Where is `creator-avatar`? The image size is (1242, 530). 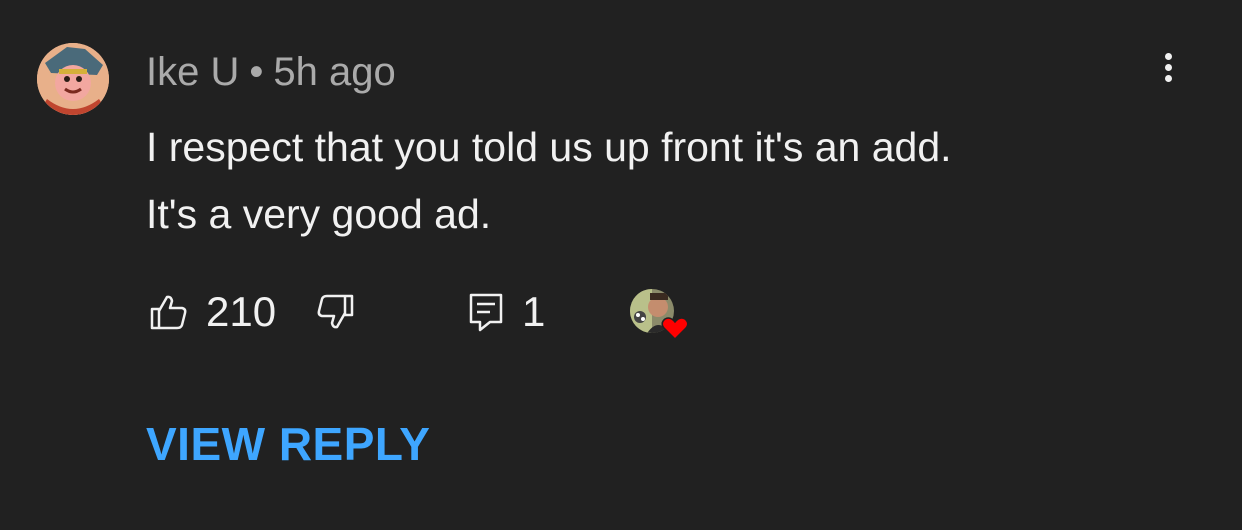 creator-avatar is located at coordinates (658, 314).